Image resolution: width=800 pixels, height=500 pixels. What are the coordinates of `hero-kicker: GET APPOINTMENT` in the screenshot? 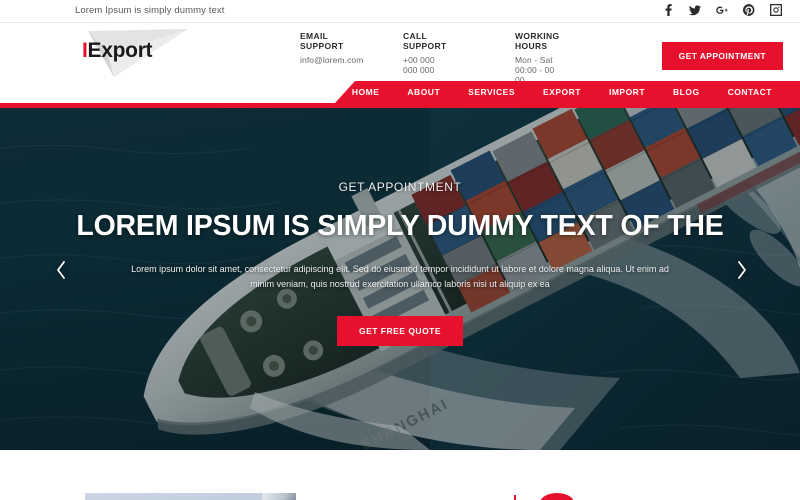 It's located at (400, 187).